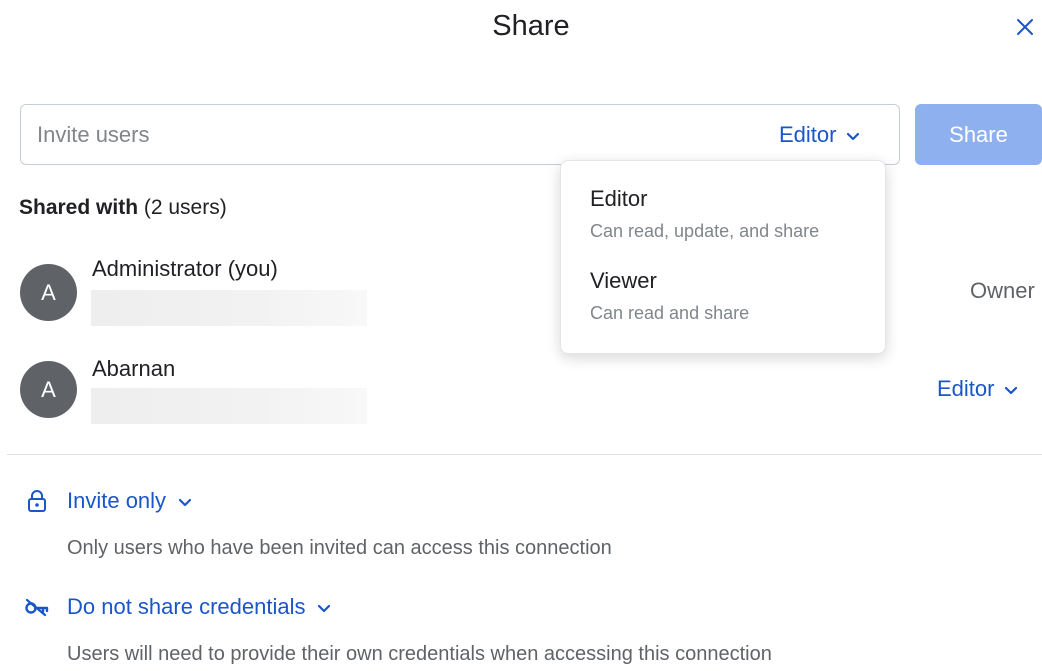 The height and width of the screenshot is (671, 1042). Describe the element at coordinates (1025, 27) in the screenshot. I see `close-icon` at that location.